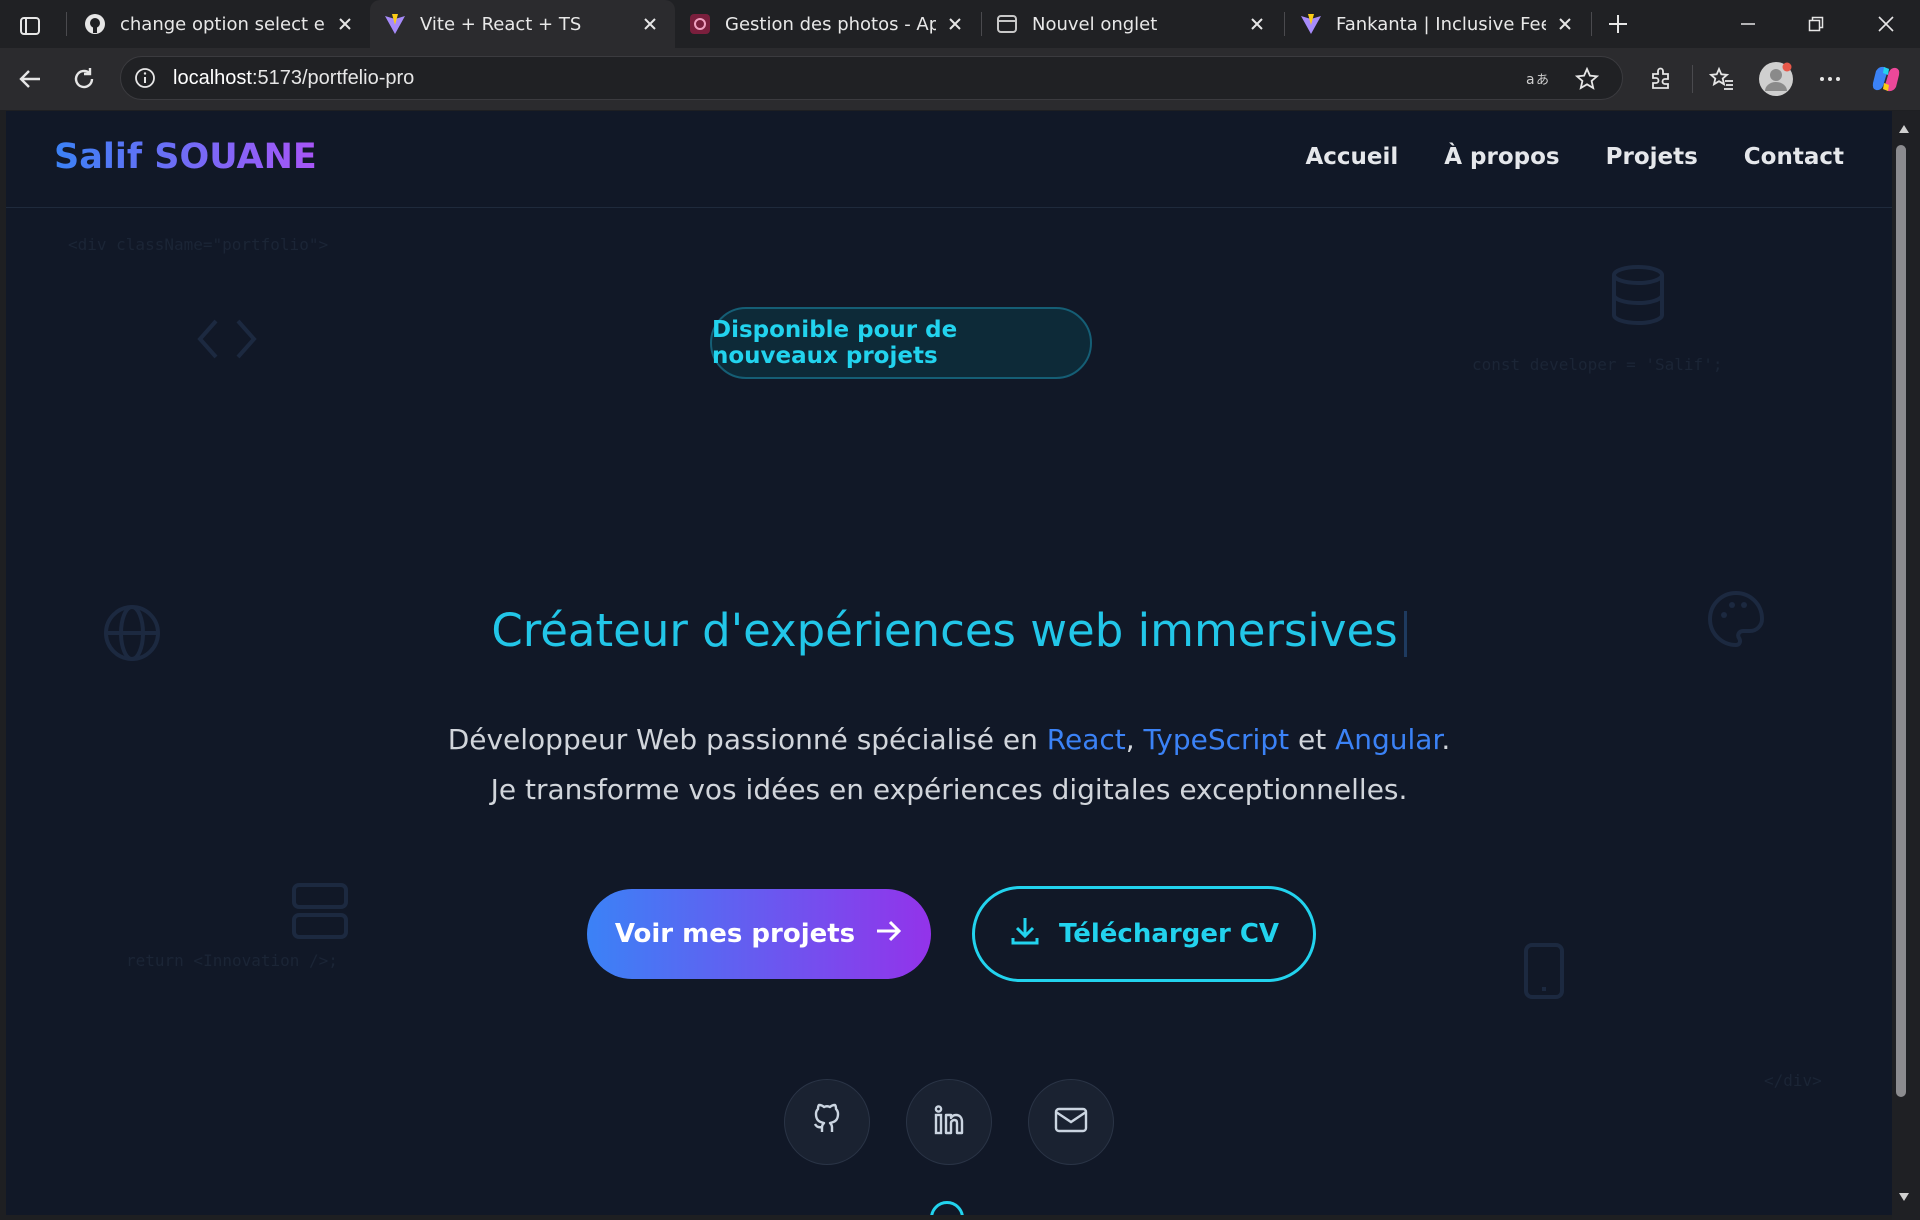 This screenshot has width=1920, height=1220. Describe the element at coordinates (1216, 739) in the screenshot. I see `tech-typescript: TypeScript` at that location.